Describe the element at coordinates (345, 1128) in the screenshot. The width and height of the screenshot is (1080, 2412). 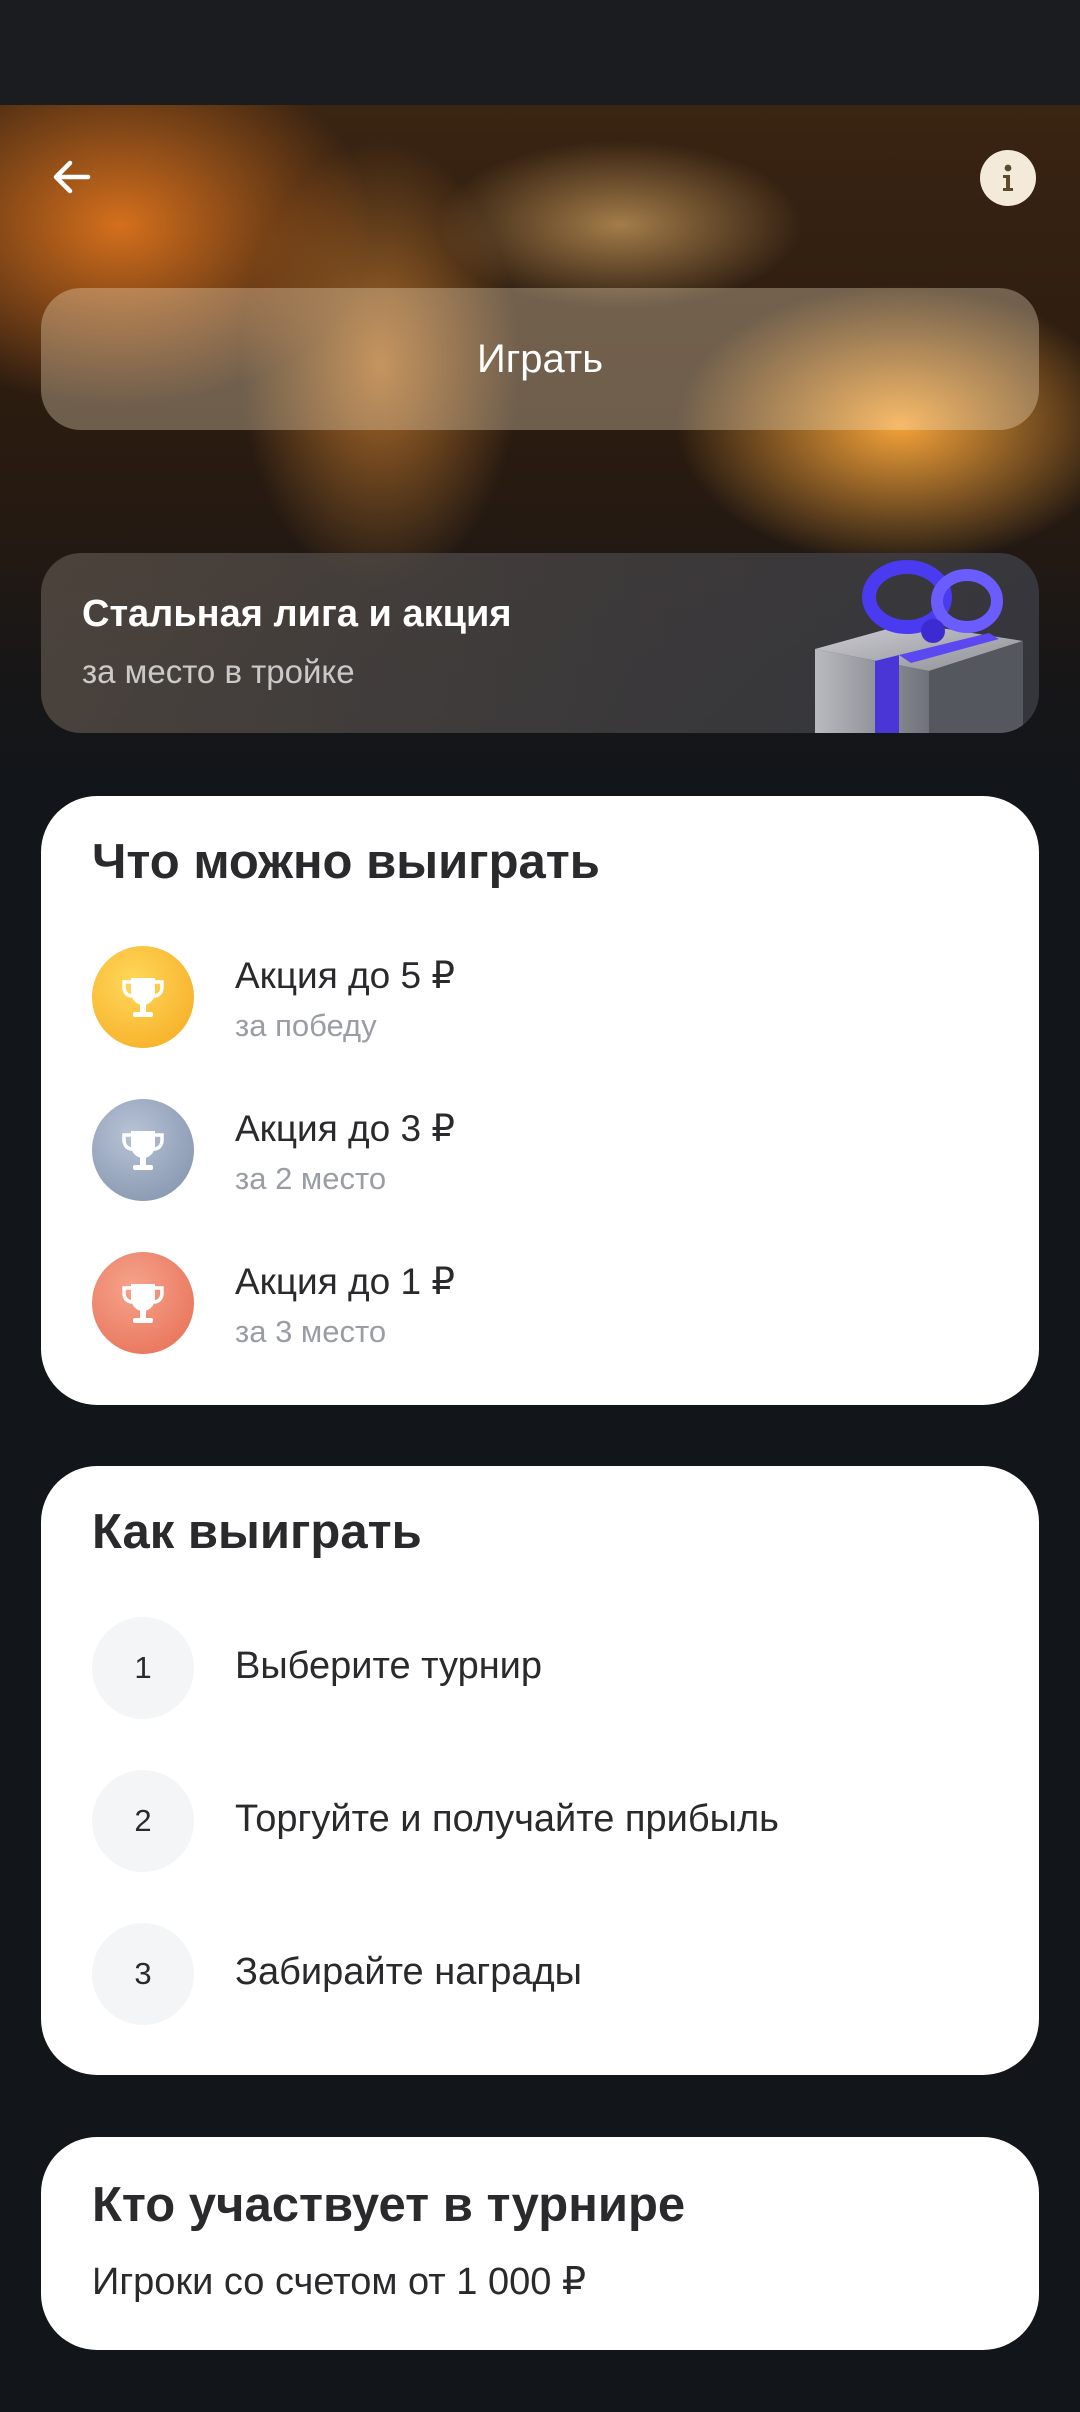
I see `prize-title: Акция до 3 ₽` at that location.